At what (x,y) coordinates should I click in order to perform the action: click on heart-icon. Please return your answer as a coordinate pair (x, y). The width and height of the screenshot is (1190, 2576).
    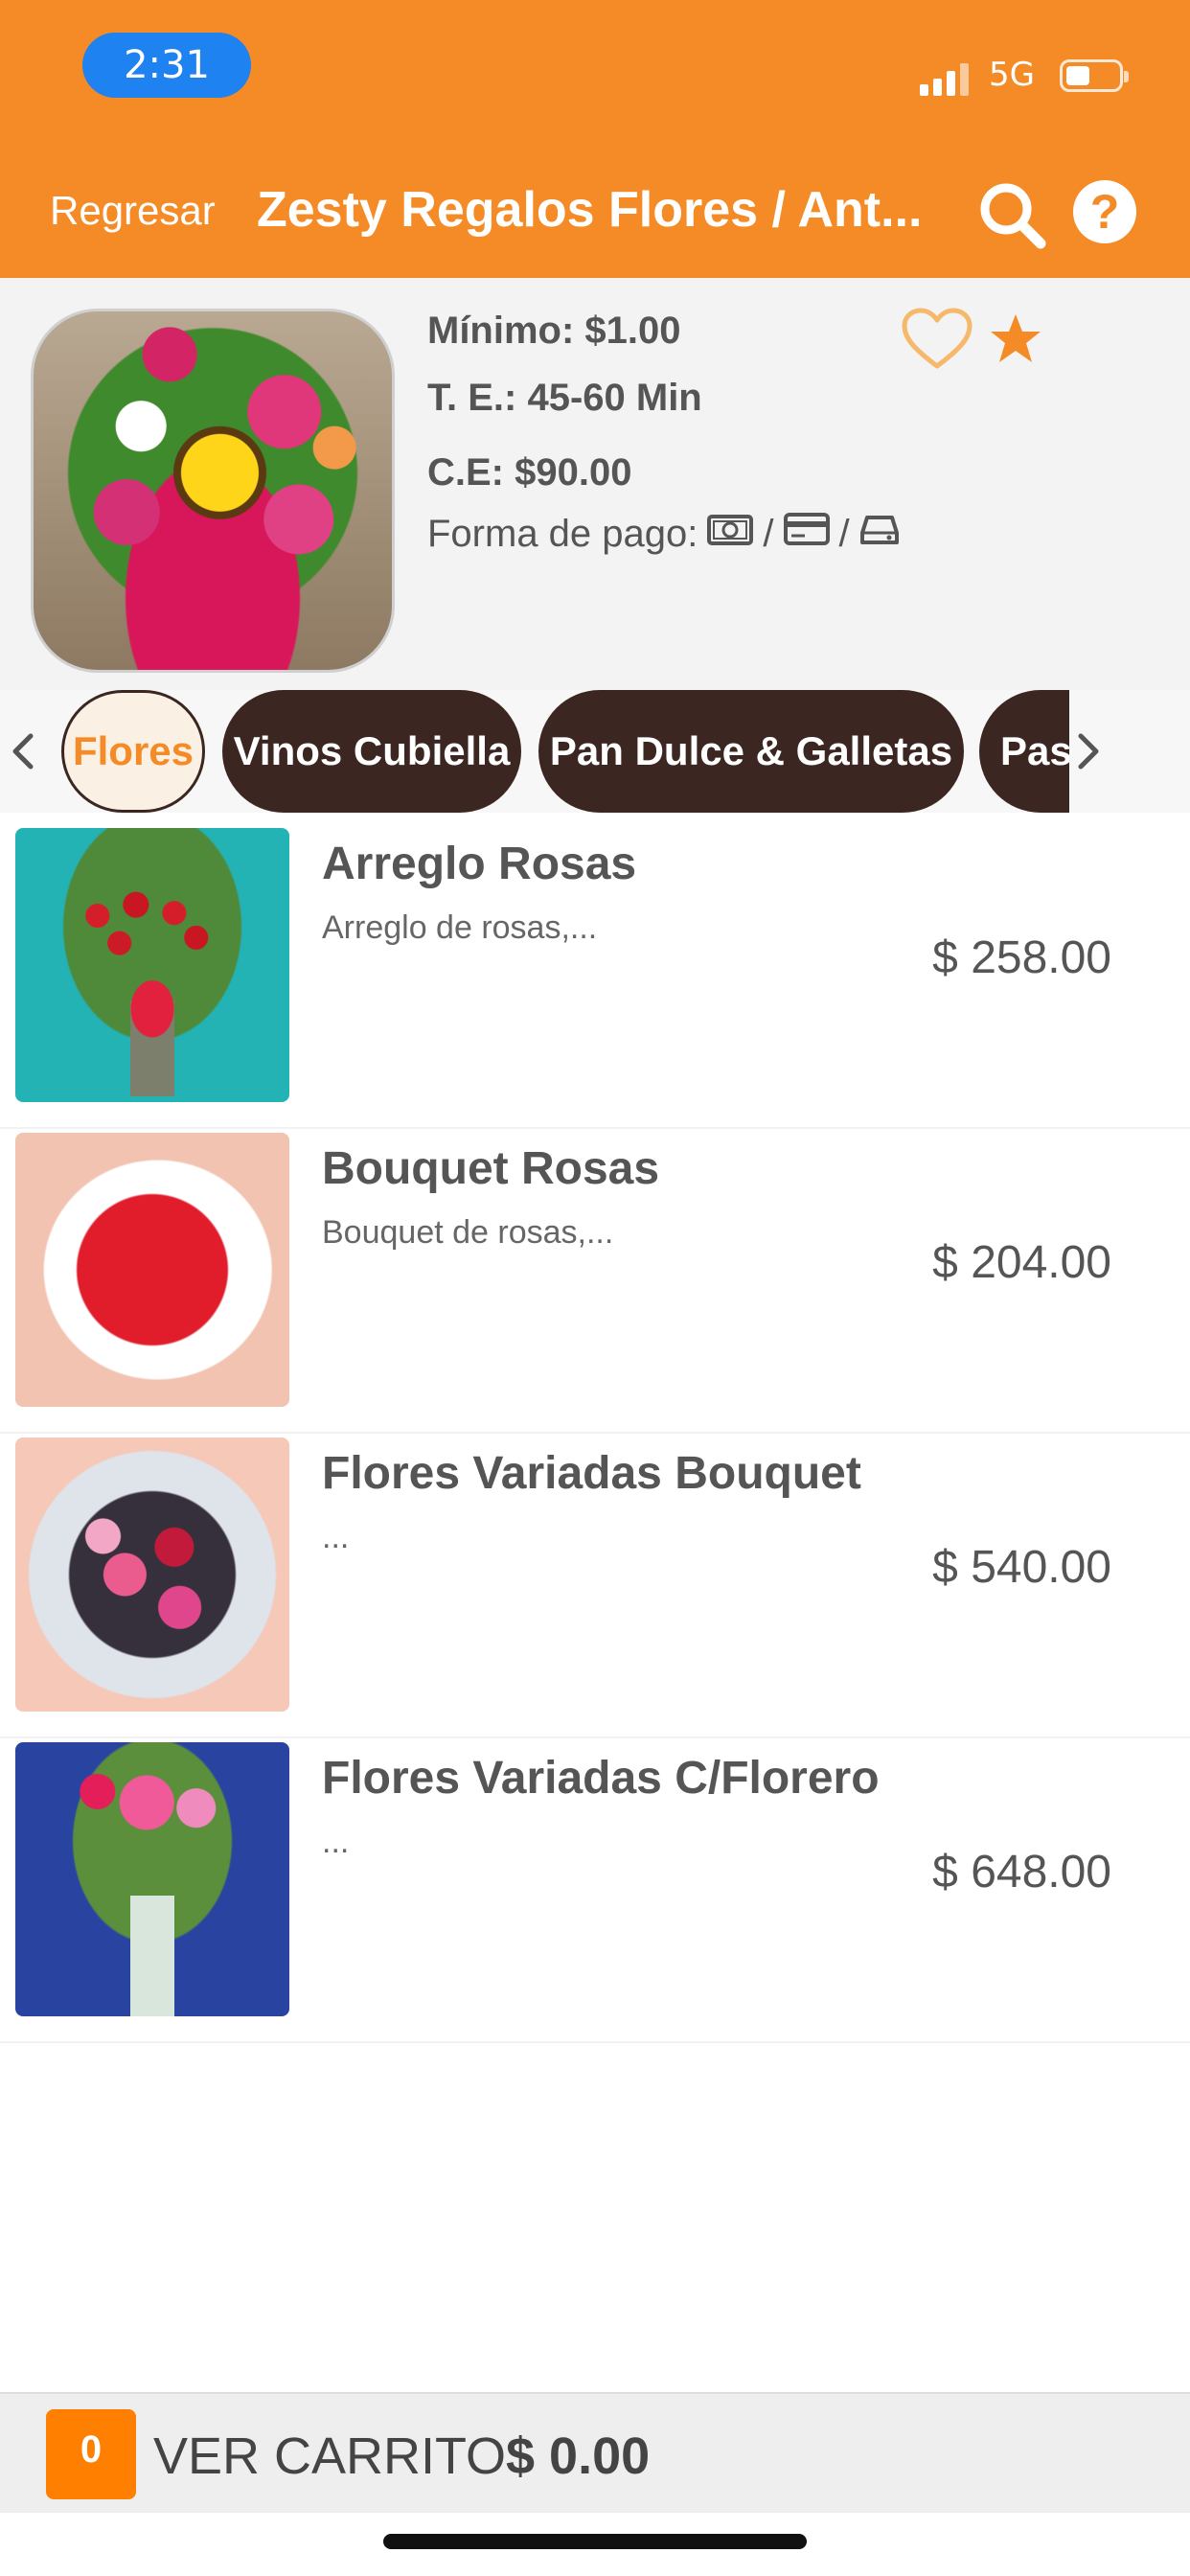
    Looking at the image, I should click on (937, 339).